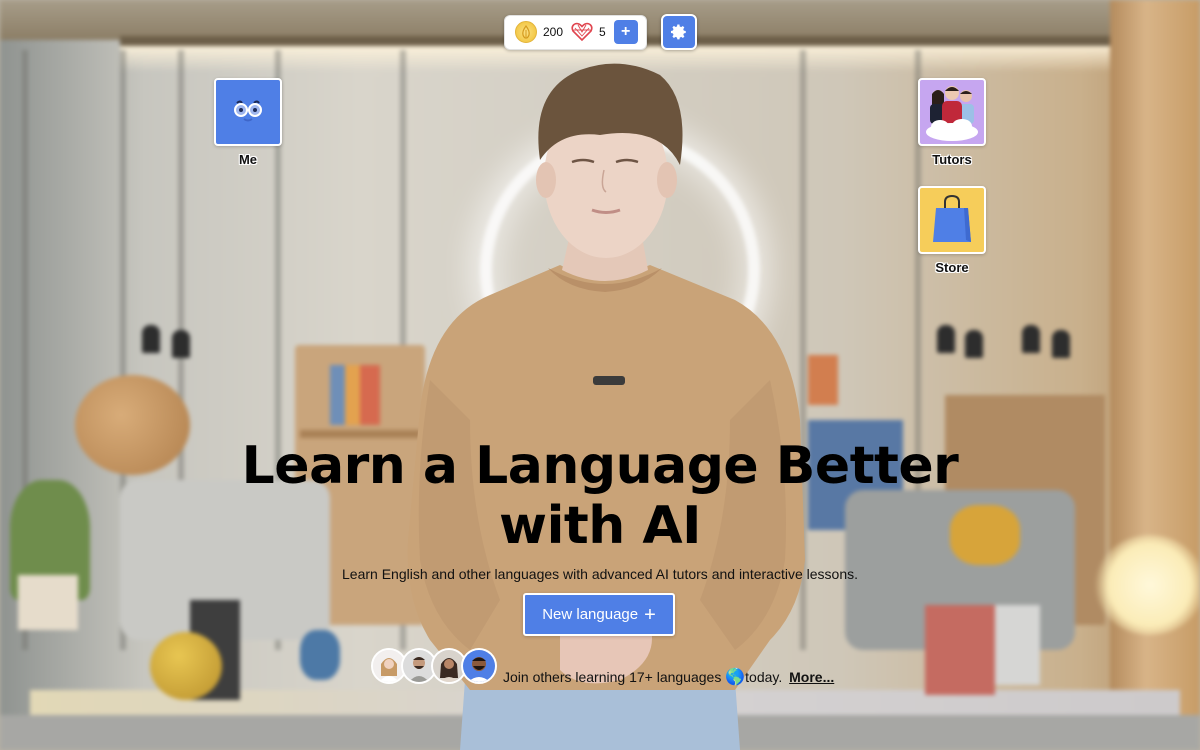  I want to click on coin-count: 200, so click(553, 32).